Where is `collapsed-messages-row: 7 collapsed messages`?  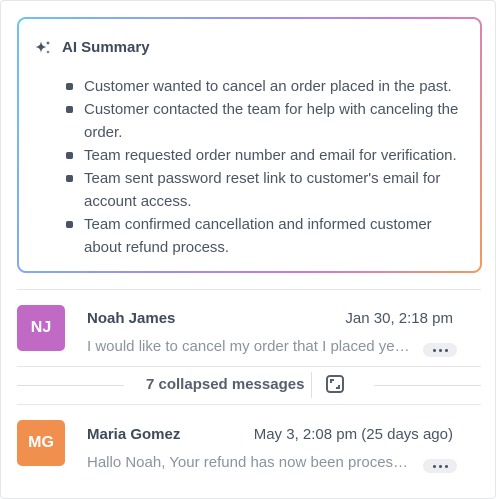
collapsed-messages-row: 7 collapsed messages is located at coordinates (249, 385).